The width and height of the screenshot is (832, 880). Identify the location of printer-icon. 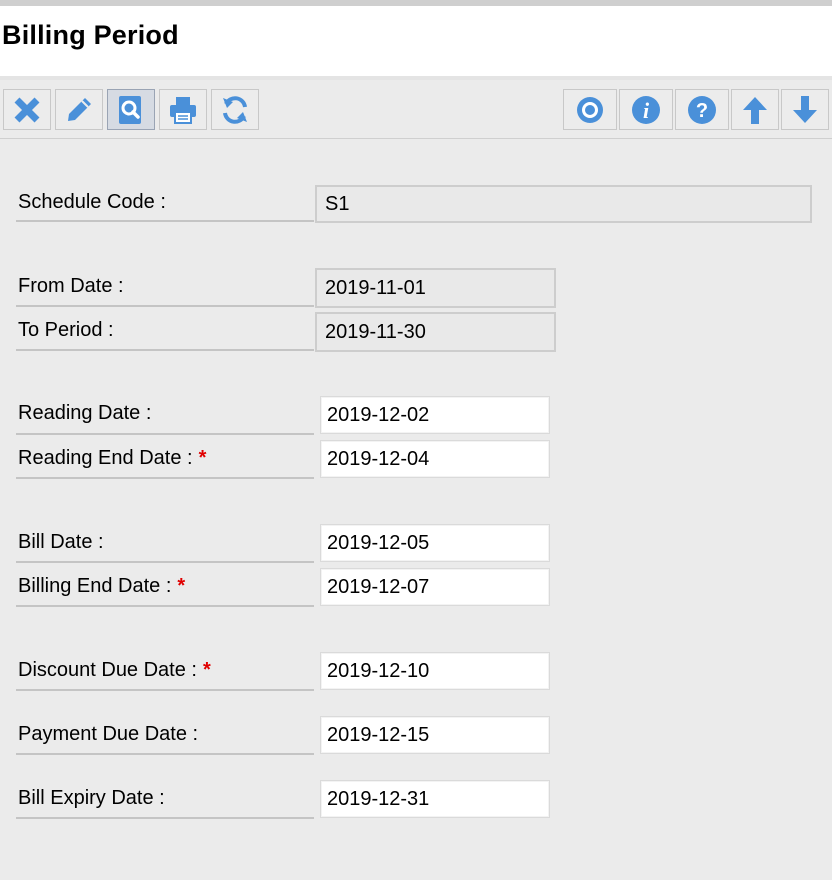
(183, 110).